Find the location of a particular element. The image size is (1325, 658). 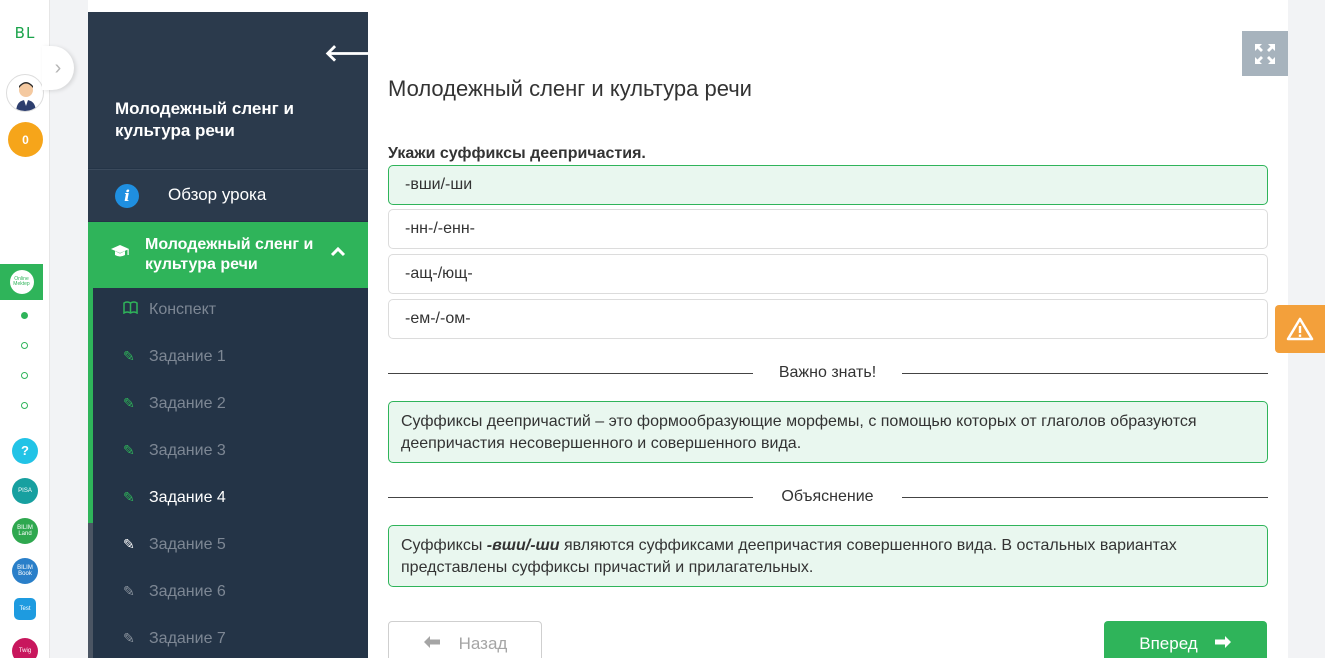

next-button: Вперед is located at coordinates (1185, 639).